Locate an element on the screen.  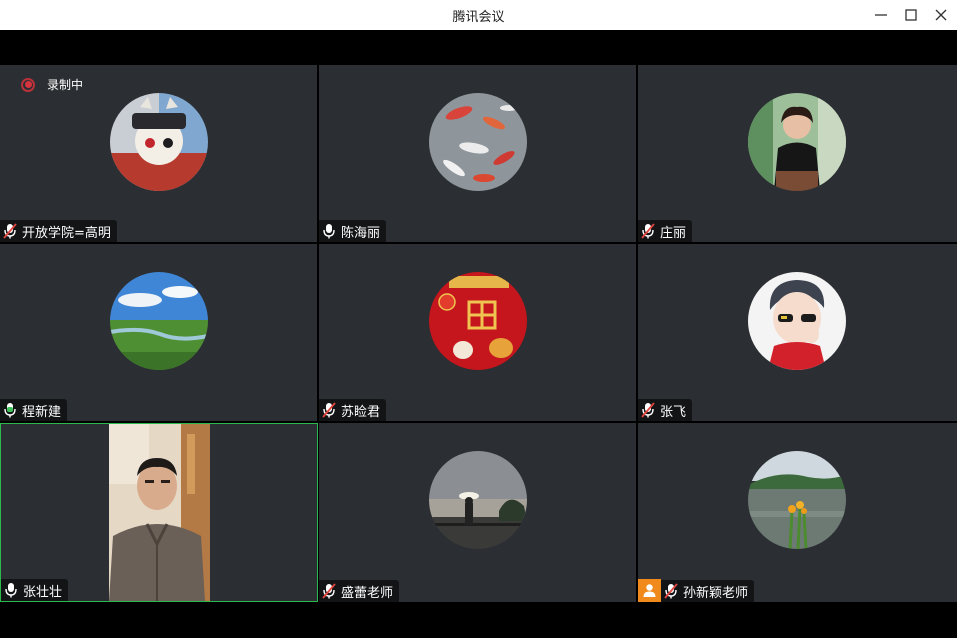
participant-name: 开放学院=高明 is located at coordinates (66, 233).